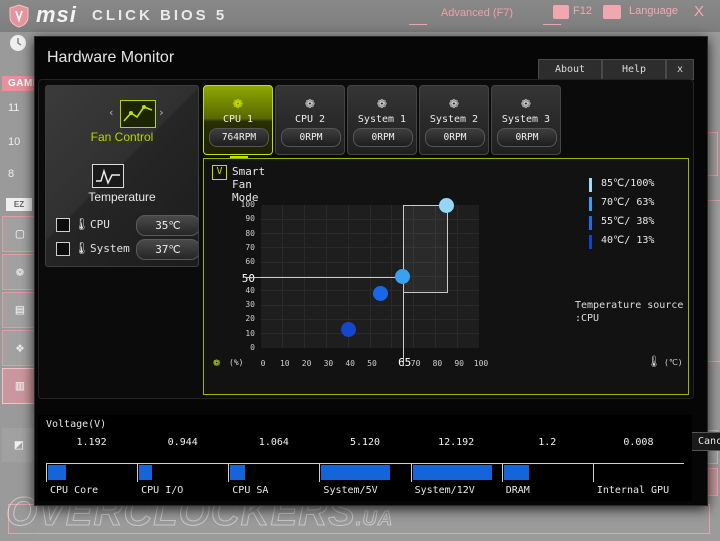  I want to click on favorites-icon, so click(612, 12).